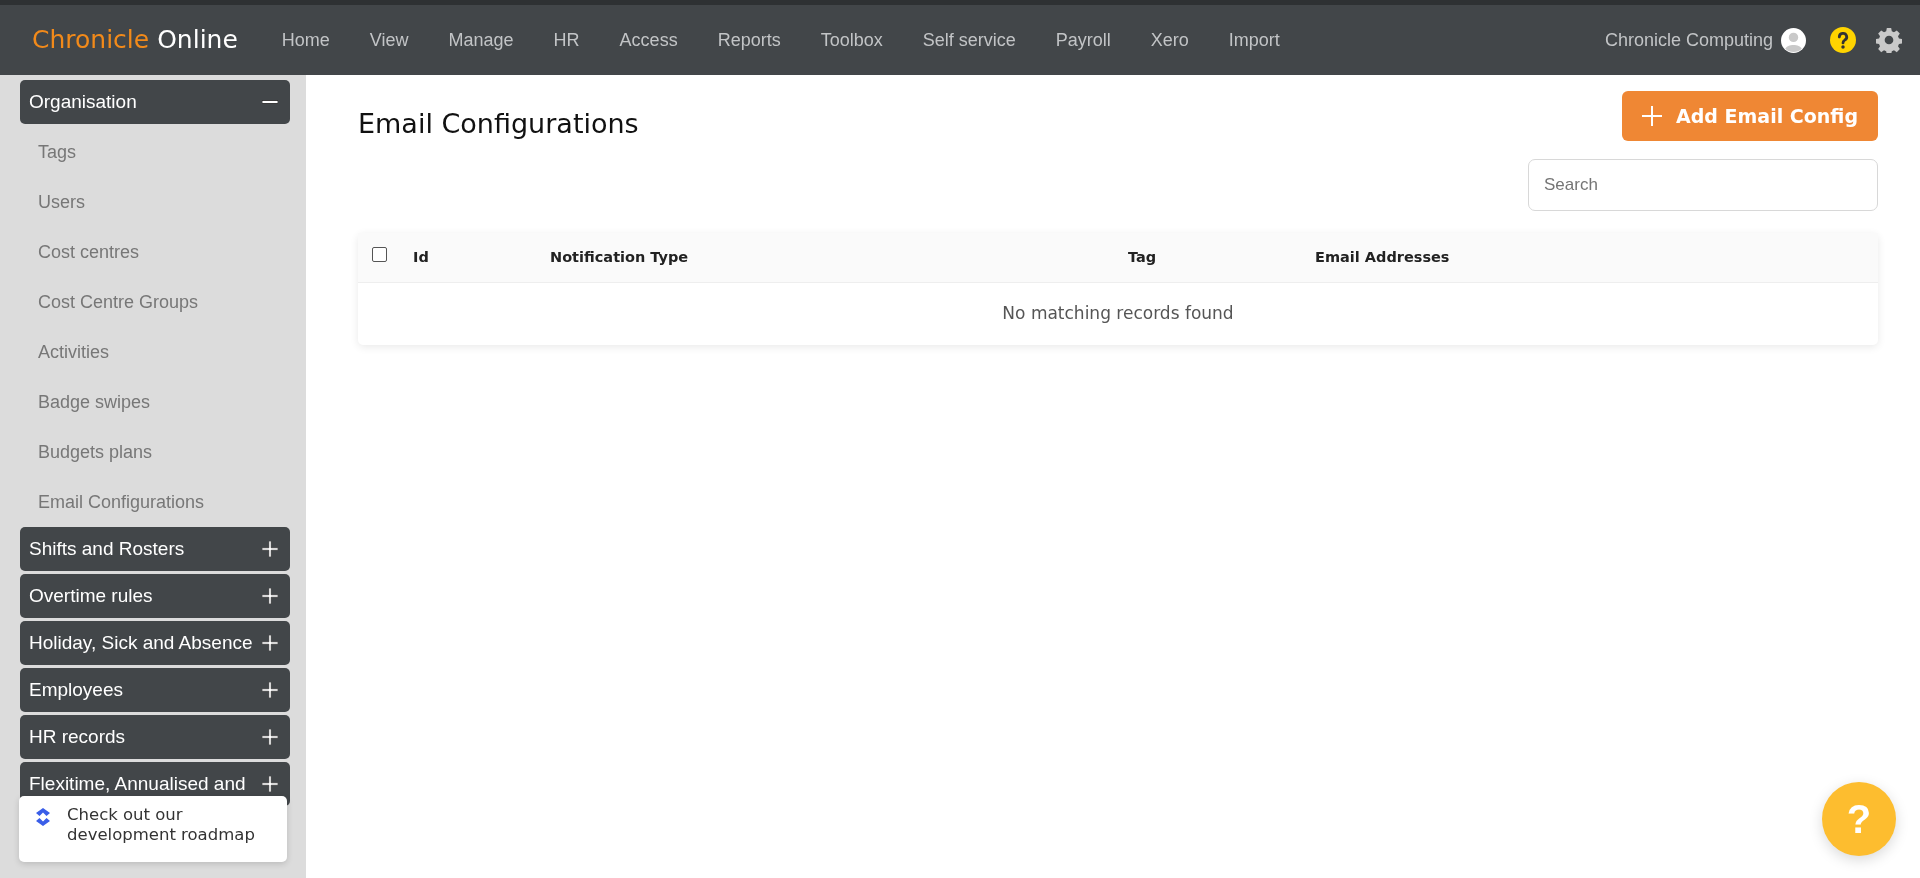 Image resolution: width=1920 pixels, height=878 pixels. What do you see at coordinates (1843, 40) in the screenshot?
I see `help-icon` at bounding box center [1843, 40].